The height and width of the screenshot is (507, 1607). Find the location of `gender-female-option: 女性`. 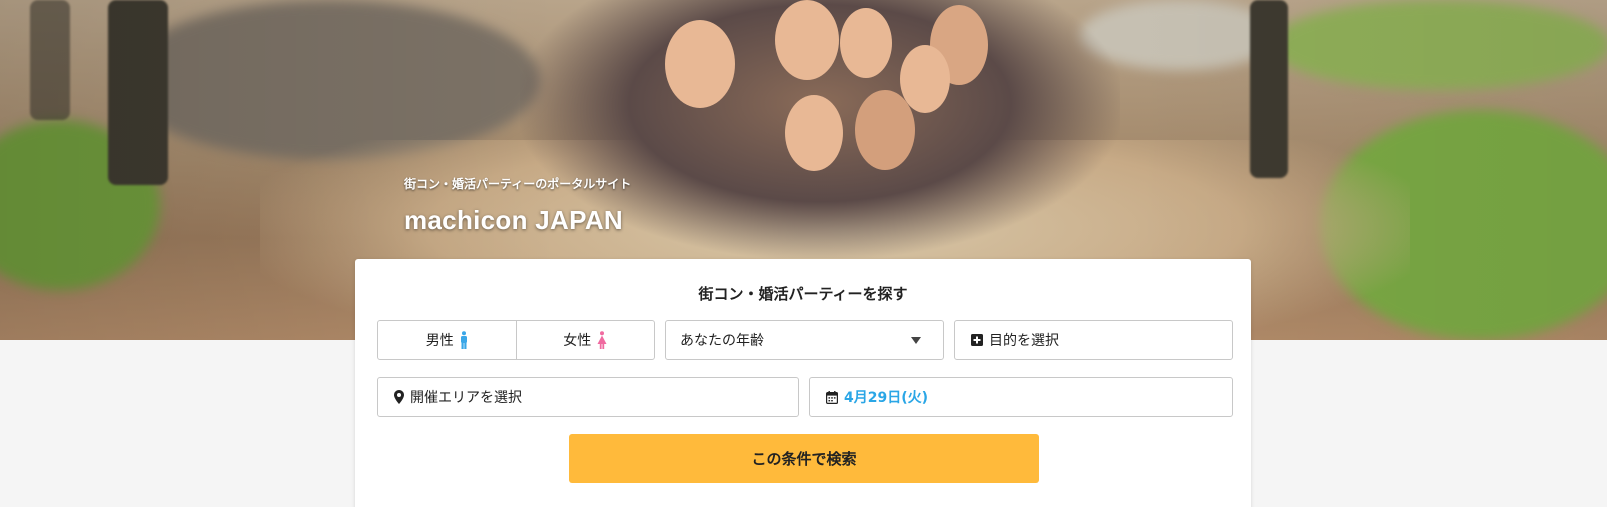

gender-female-option: 女性 is located at coordinates (585, 340).